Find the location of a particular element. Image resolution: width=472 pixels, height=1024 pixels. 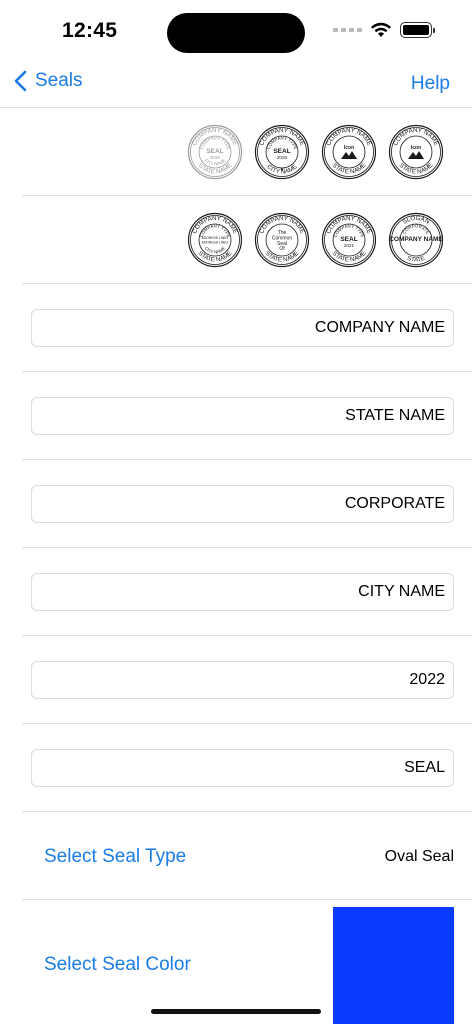

seal-style-option: SLOGANSTATECORPORATECOMPANY NAME is located at coordinates (416, 240).